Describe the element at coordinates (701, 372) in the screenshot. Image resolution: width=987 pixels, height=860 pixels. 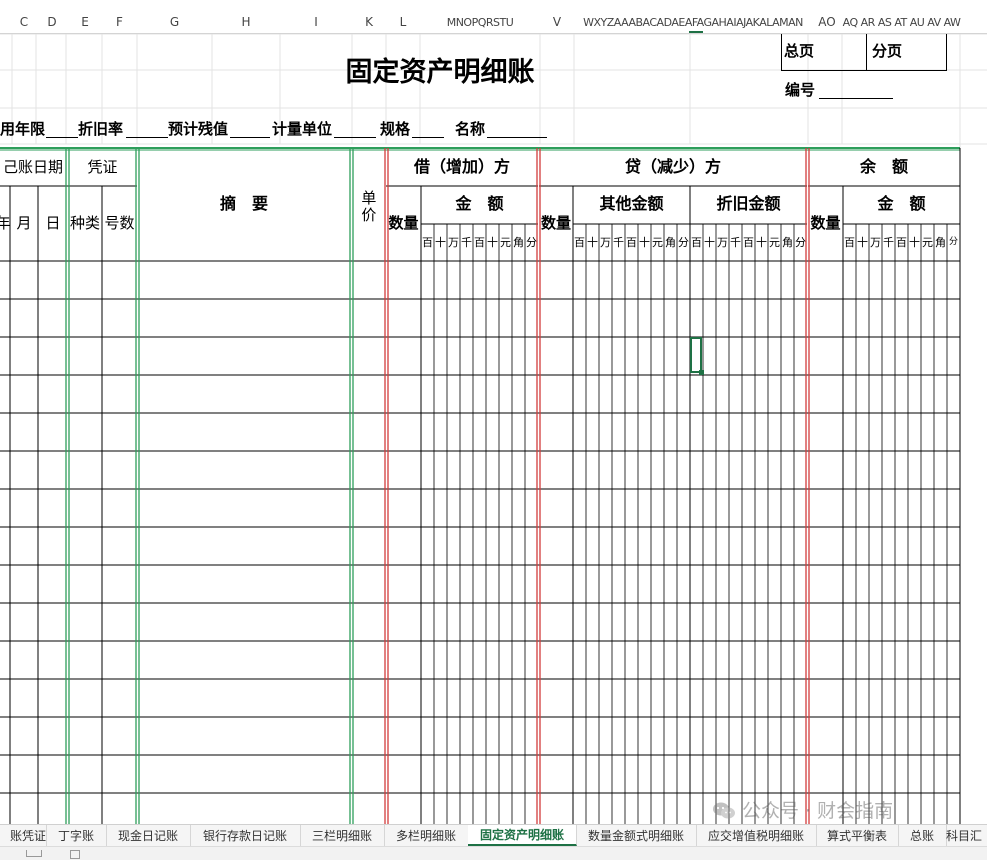
I see `fill-handle` at that location.